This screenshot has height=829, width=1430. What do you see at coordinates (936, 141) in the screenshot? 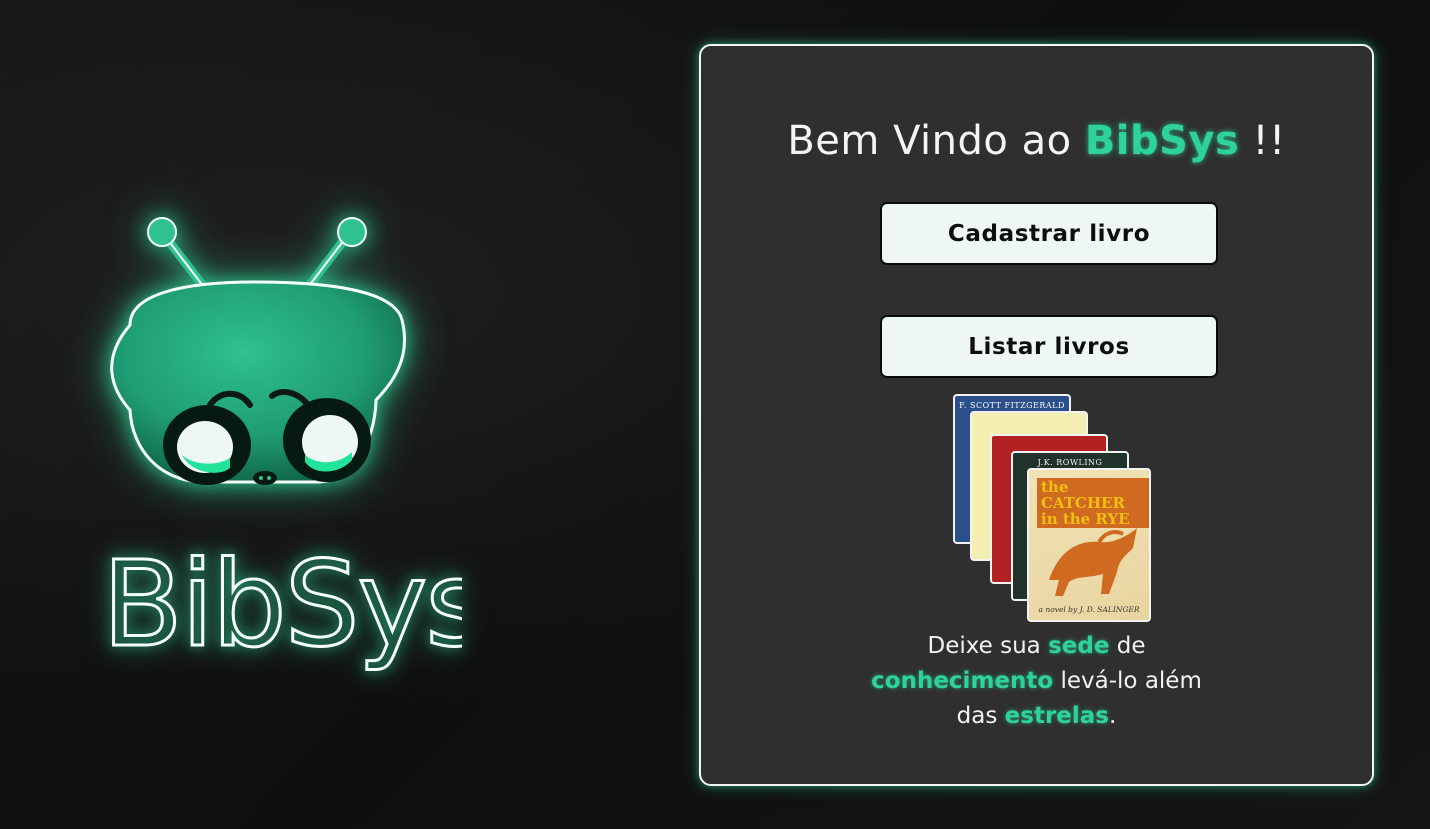
I see `title-prefix: Bem Vindo ao` at bounding box center [936, 141].